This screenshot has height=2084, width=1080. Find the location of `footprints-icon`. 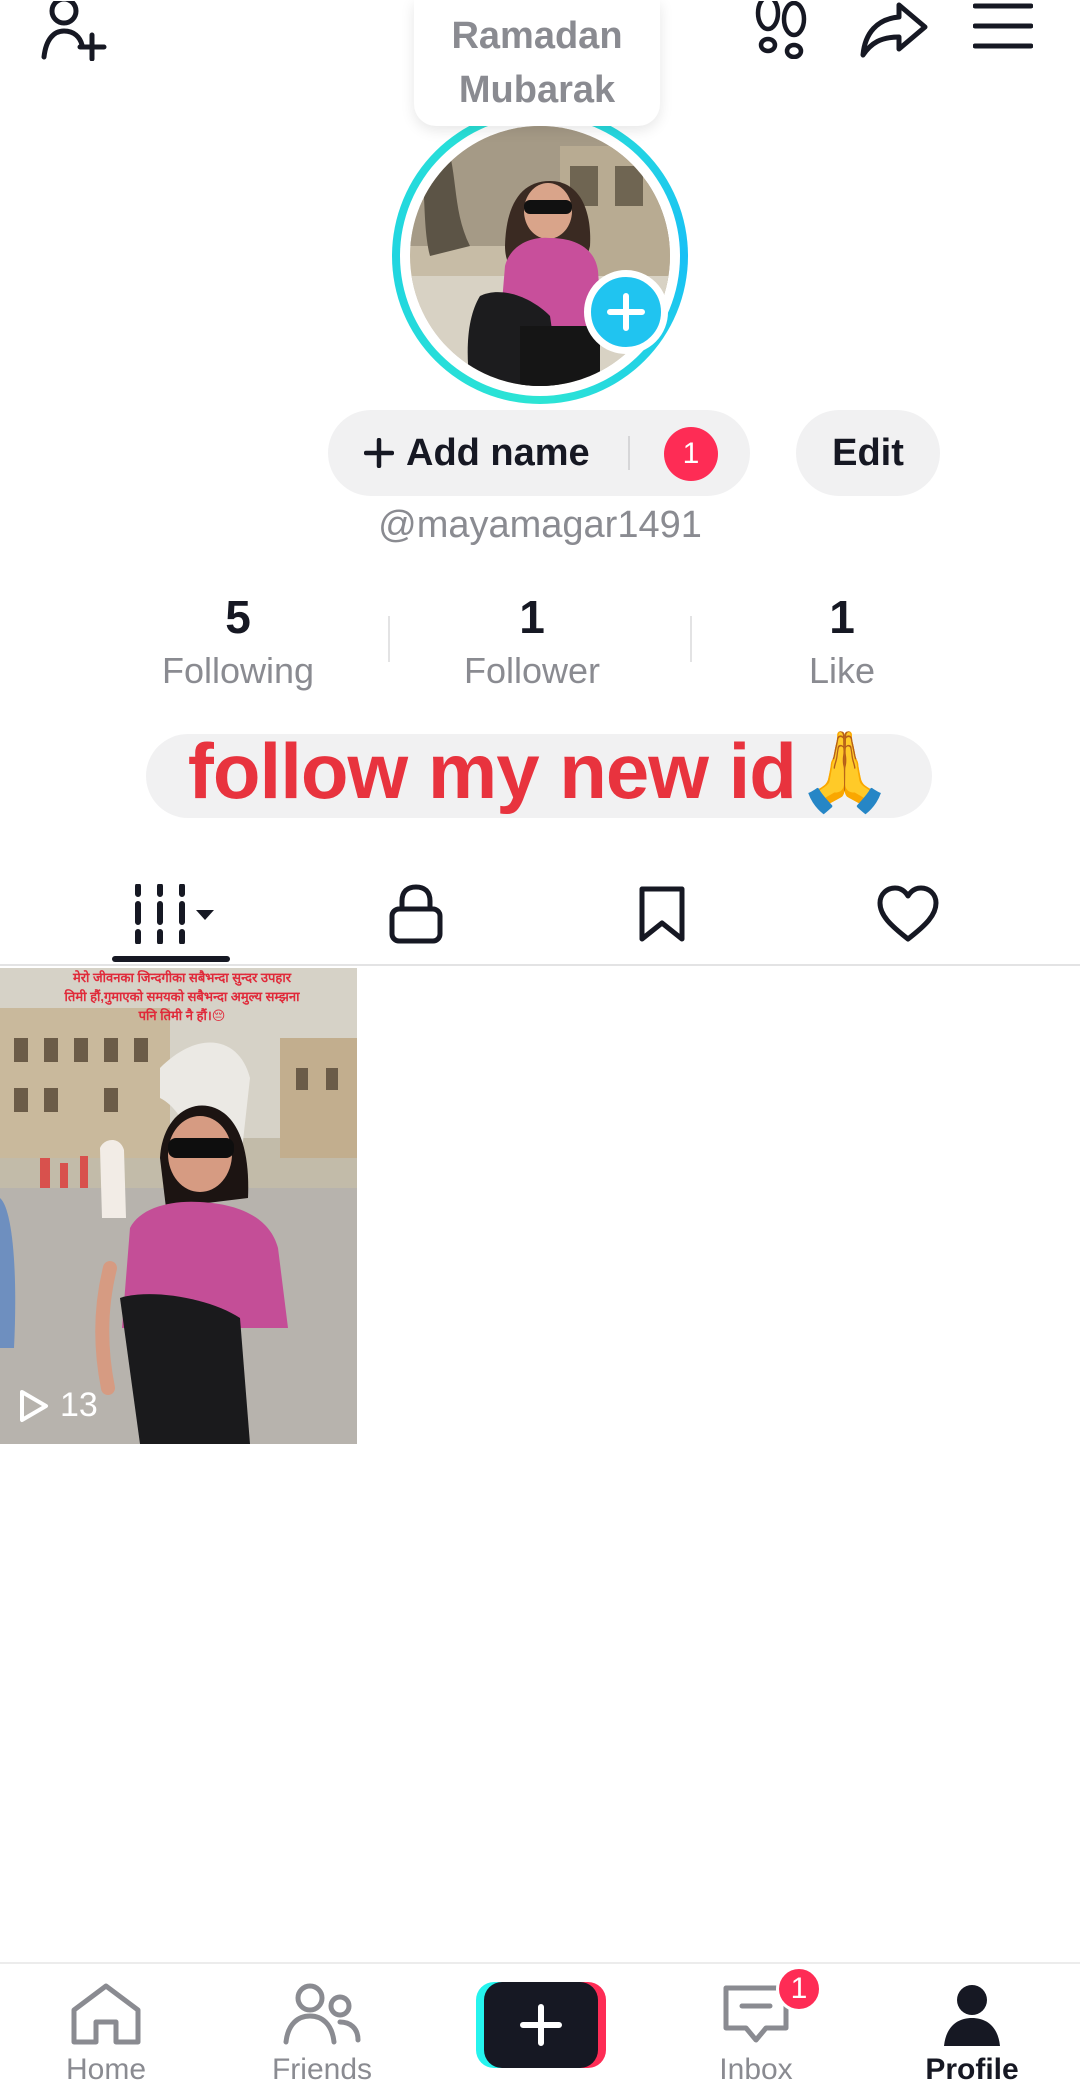

footprints-icon is located at coordinates (781, 30).